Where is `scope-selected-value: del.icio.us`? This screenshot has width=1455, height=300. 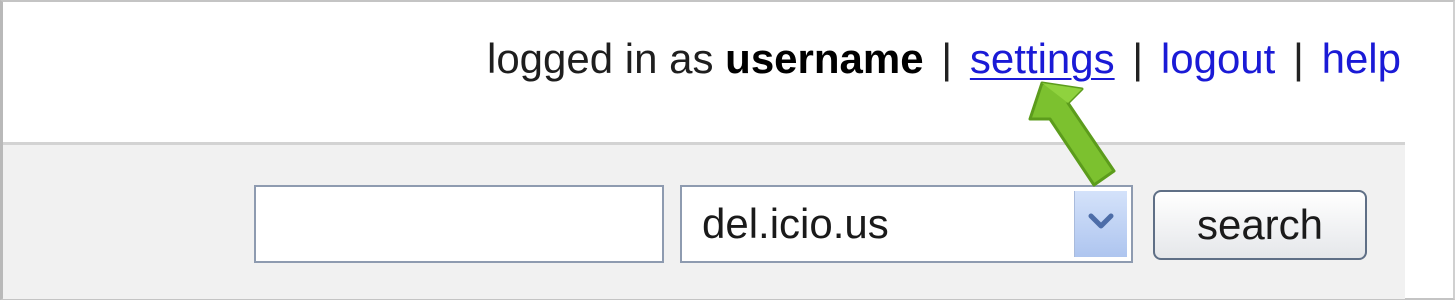
scope-selected-value: del.icio.us is located at coordinates (795, 223).